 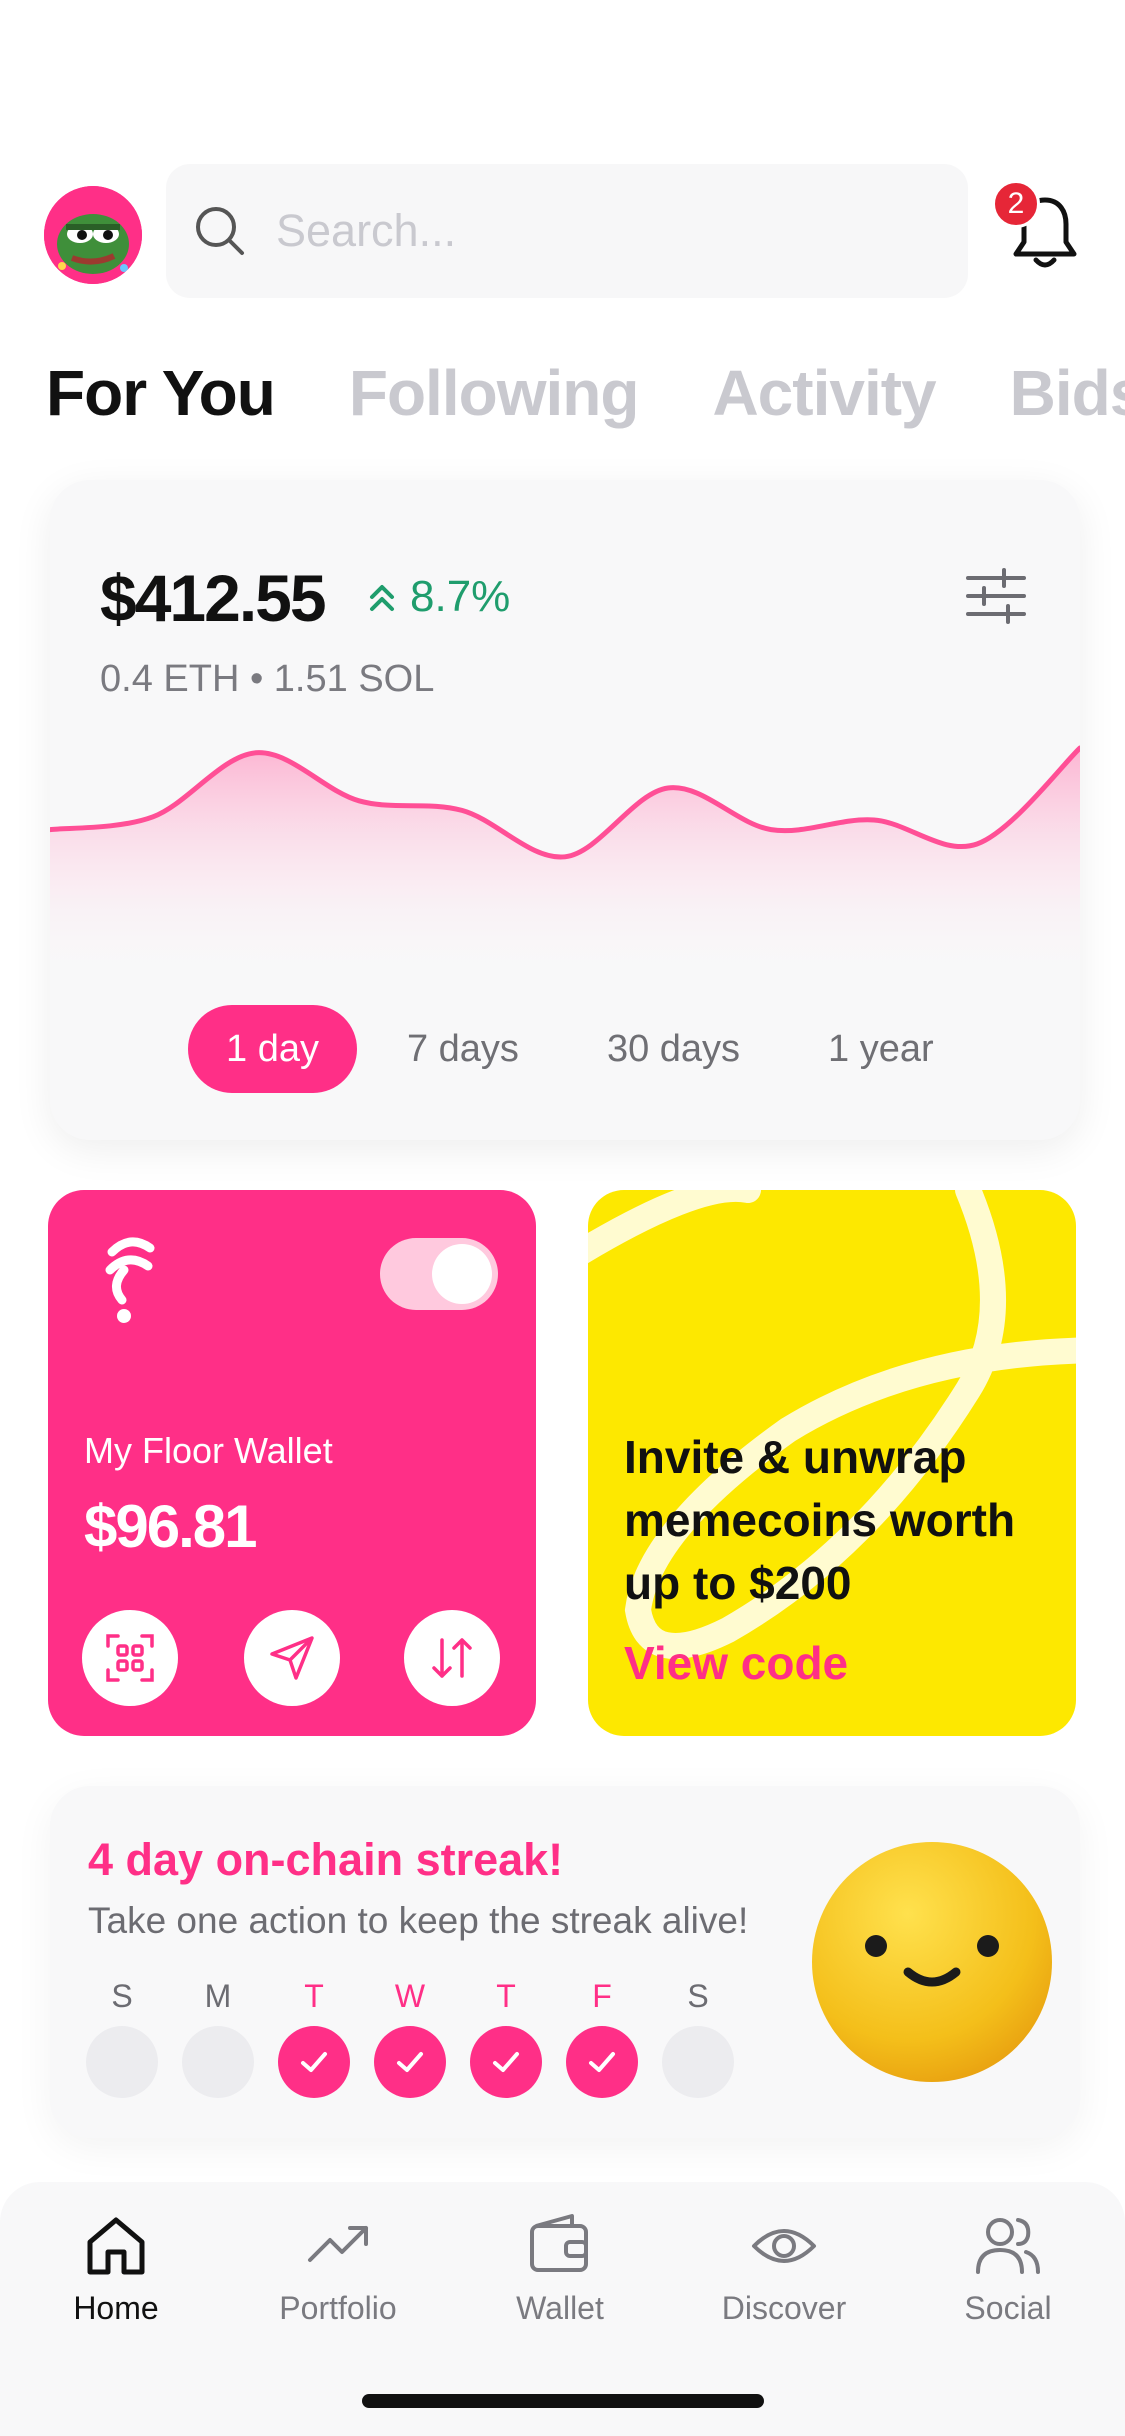 What do you see at coordinates (596, 231) in the screenshot?
I see `search-input` at bounding box center [596, 231].